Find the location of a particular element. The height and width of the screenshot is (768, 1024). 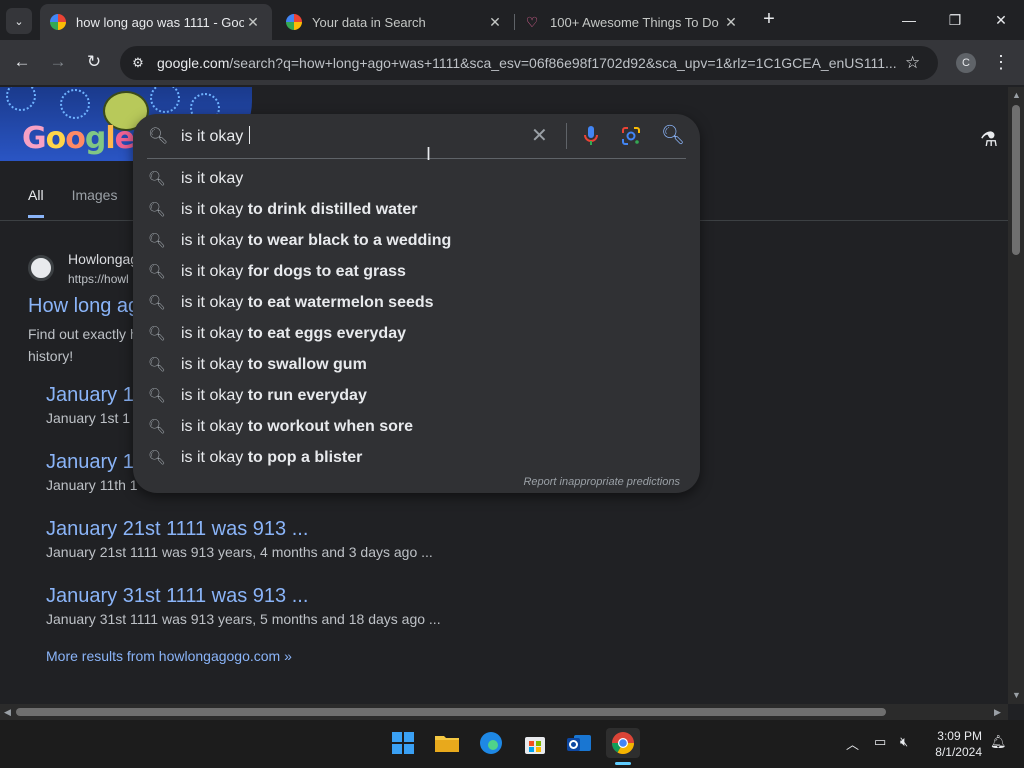

suggestion-item: 🔍︎ is it okay to eat watermelon seeds is located at coordinates (416, 302).